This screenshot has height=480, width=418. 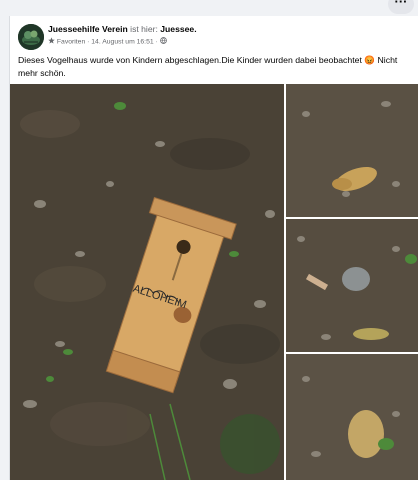 I want to click on star-icon, so click(x=51, y=41).